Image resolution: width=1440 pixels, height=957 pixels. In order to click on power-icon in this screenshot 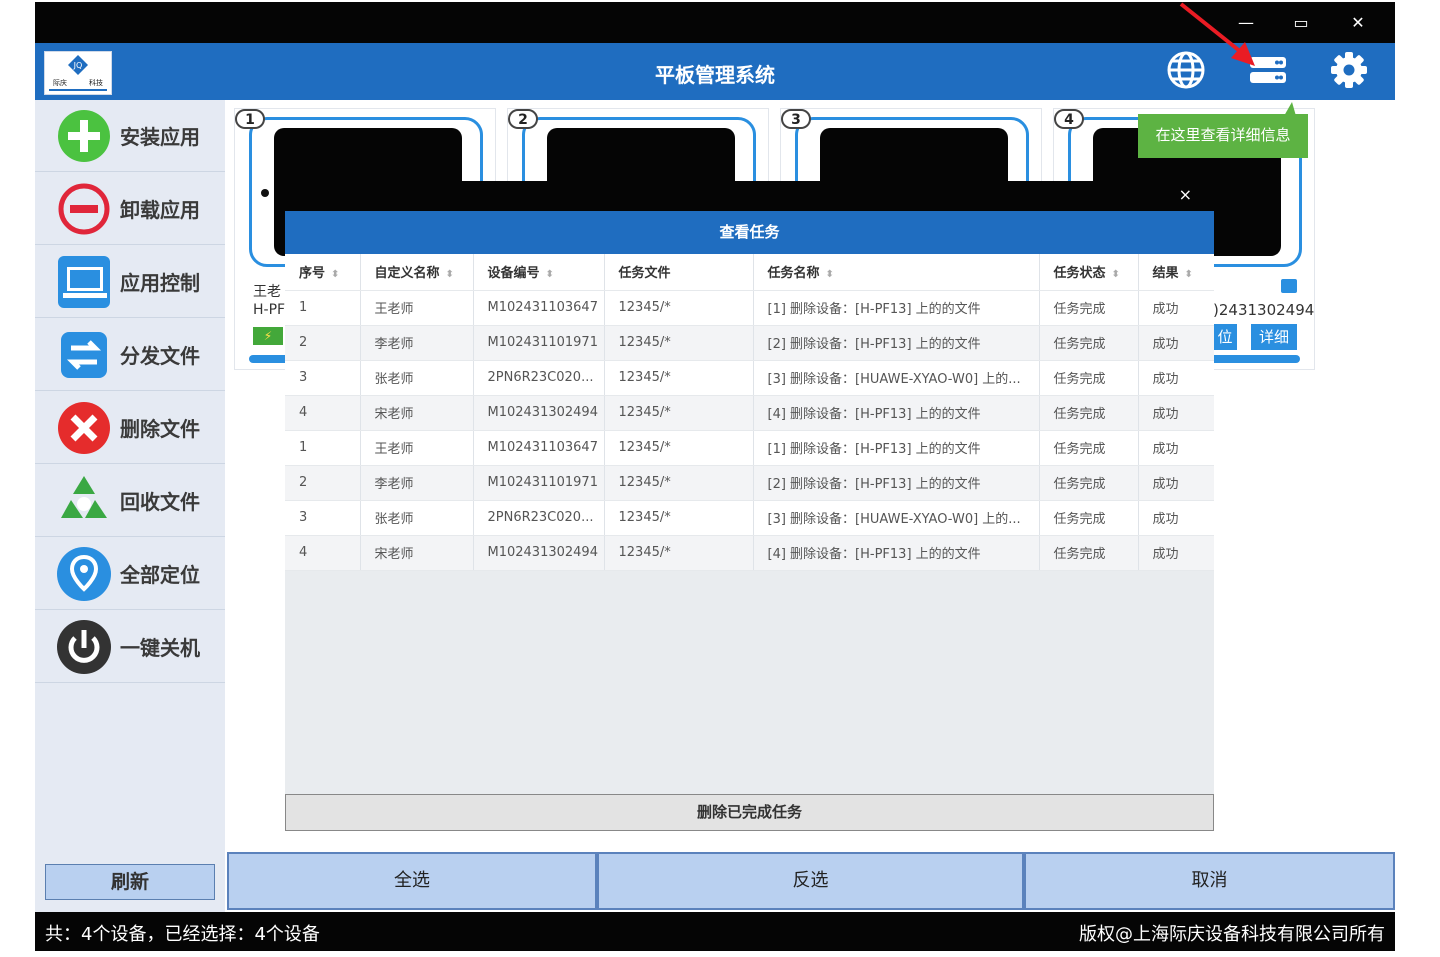, I will do `click(84, 647)`.